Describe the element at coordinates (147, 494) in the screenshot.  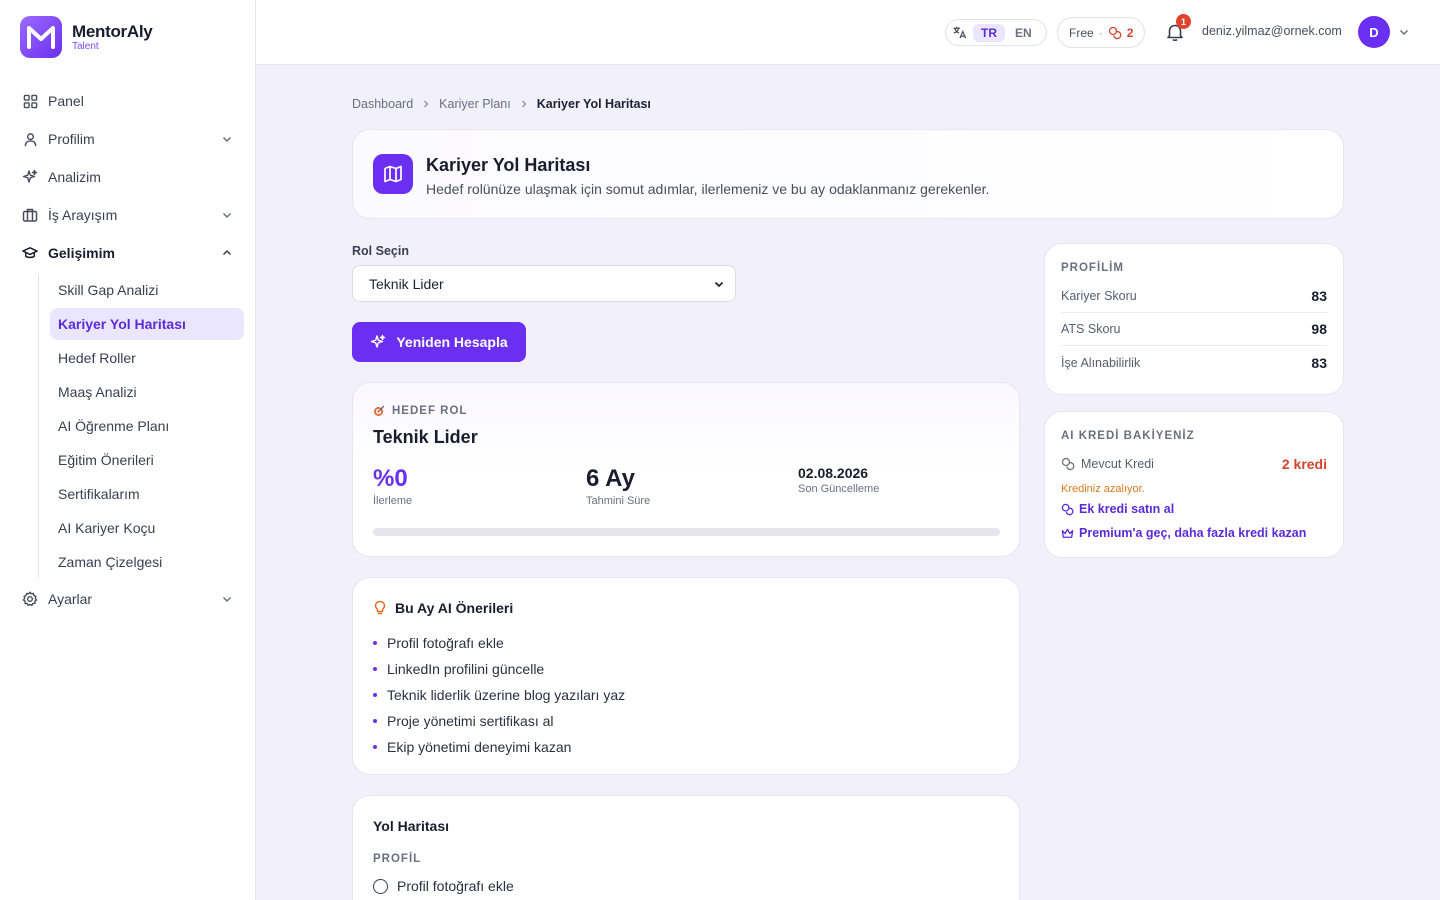
I see `sidebar-subitem-sertifikalarim: Sertifikalarım` at that location.